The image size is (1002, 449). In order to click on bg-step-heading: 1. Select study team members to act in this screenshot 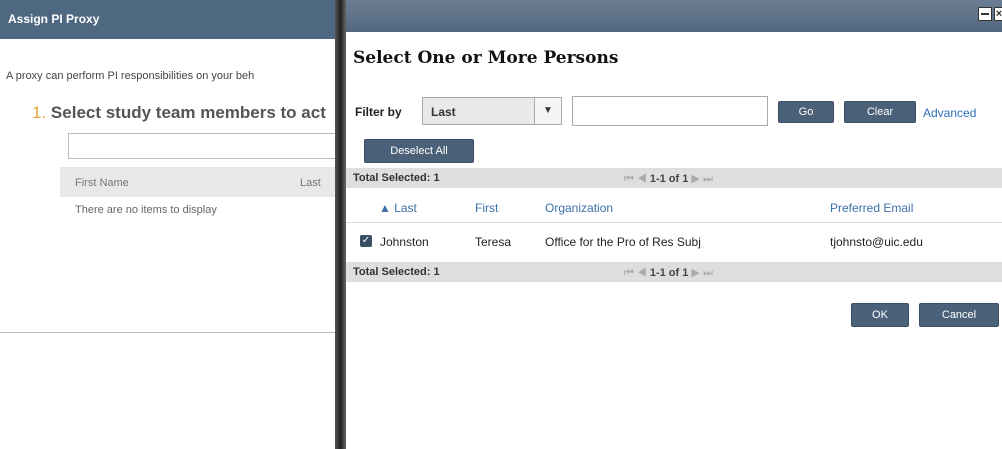, I will do `click(187, 113)`.